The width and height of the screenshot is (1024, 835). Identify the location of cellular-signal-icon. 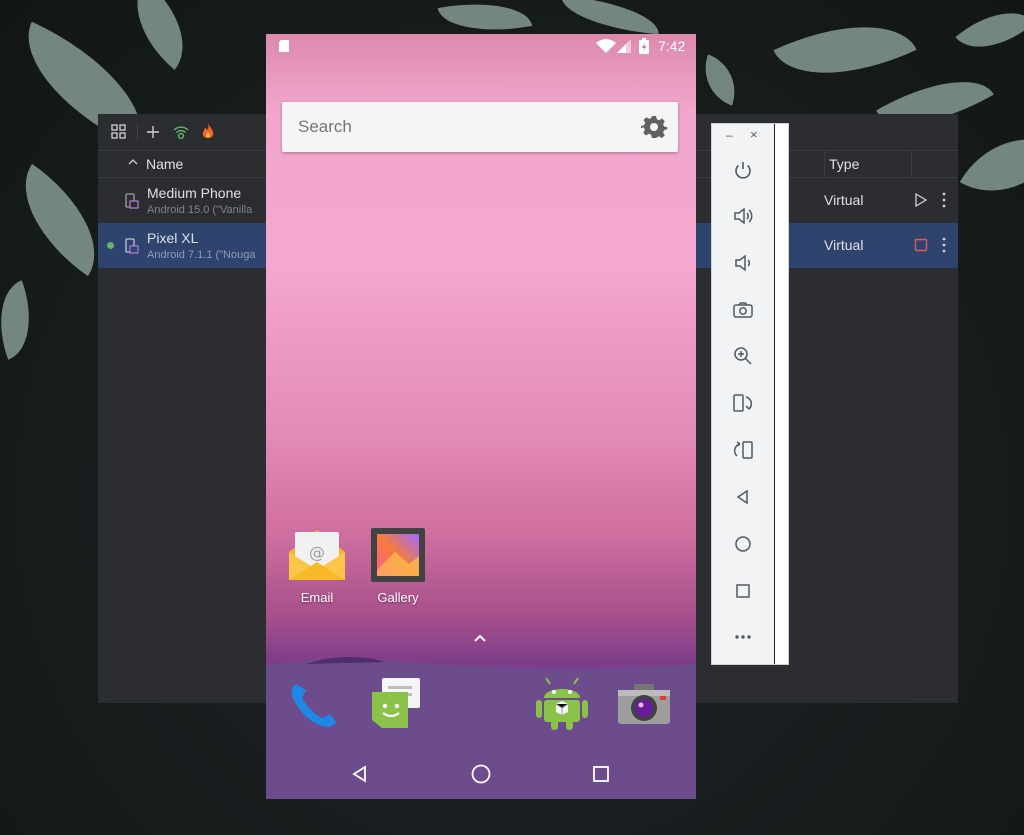
(624, 46).